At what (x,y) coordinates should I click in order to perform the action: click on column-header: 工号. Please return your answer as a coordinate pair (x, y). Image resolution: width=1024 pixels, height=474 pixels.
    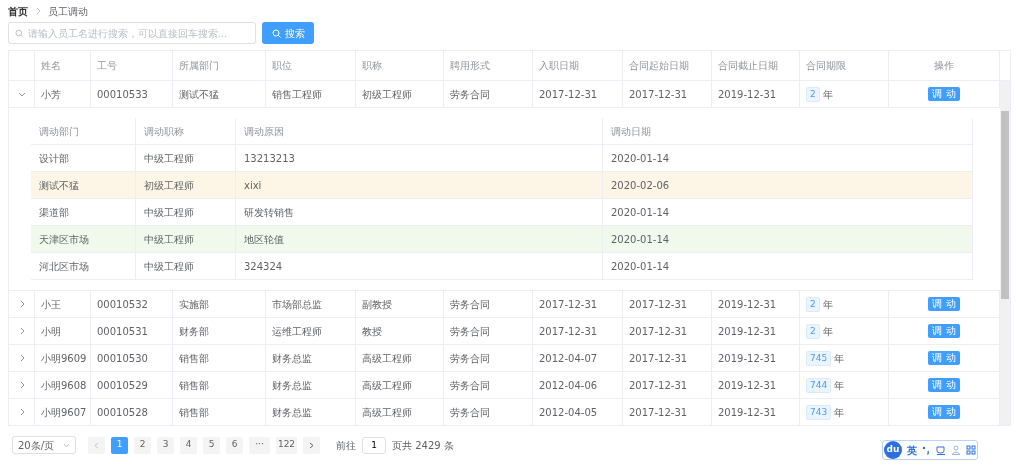
    Looking at the image, I should click on (132, 65).